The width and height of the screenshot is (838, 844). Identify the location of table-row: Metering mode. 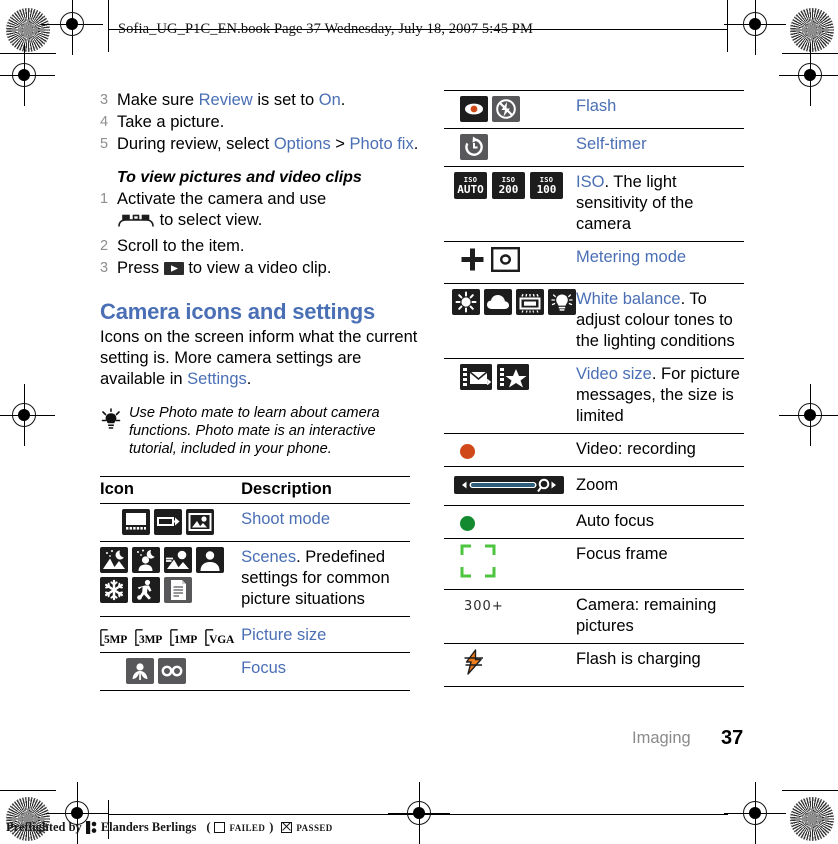
(594, 262).